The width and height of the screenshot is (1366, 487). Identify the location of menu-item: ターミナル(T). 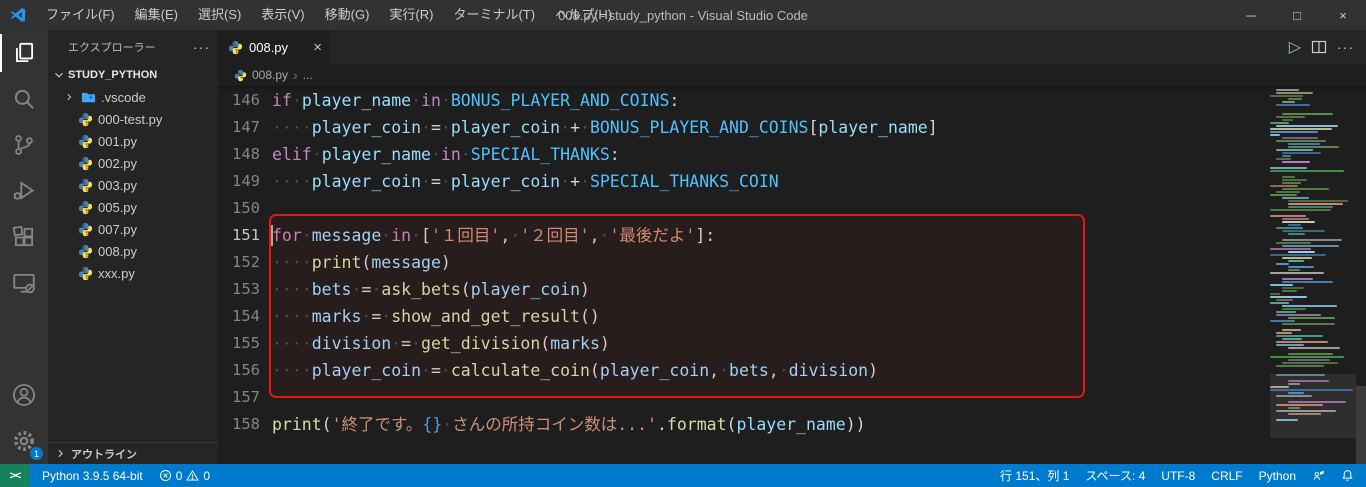
(494, 15).